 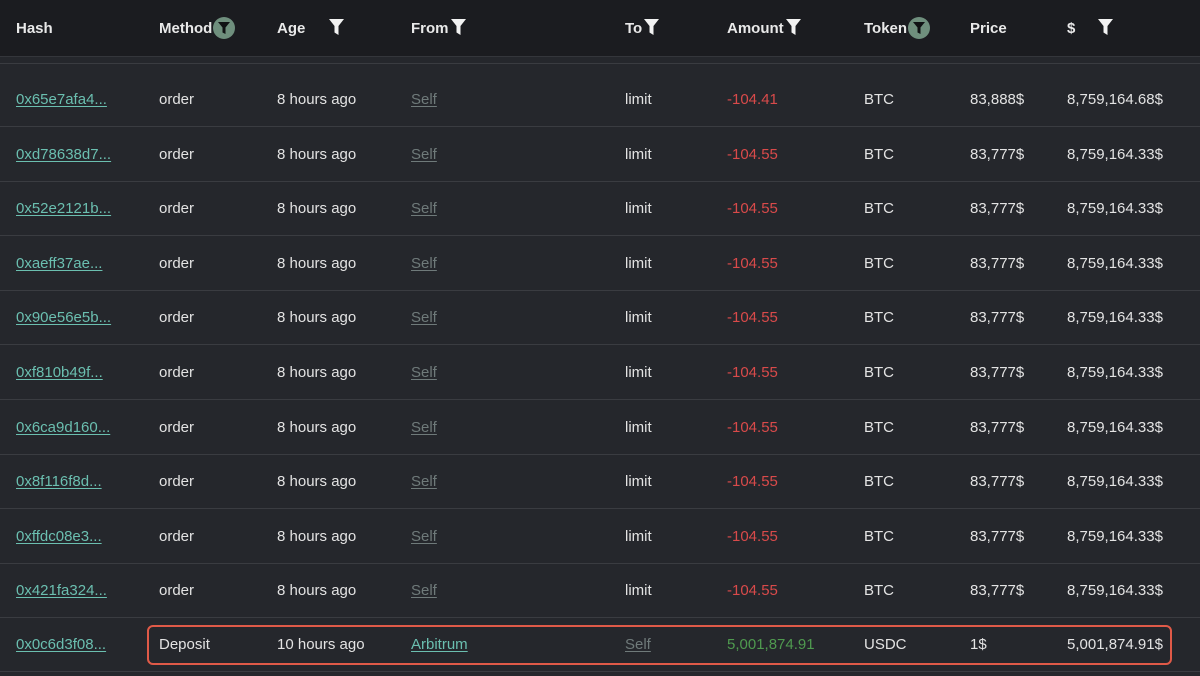 What do you see at coordinates (1115, 99) in the screenshot?
I see `usd-value-cell: 8,759,164.68$` at bounding box center [1115, 99].